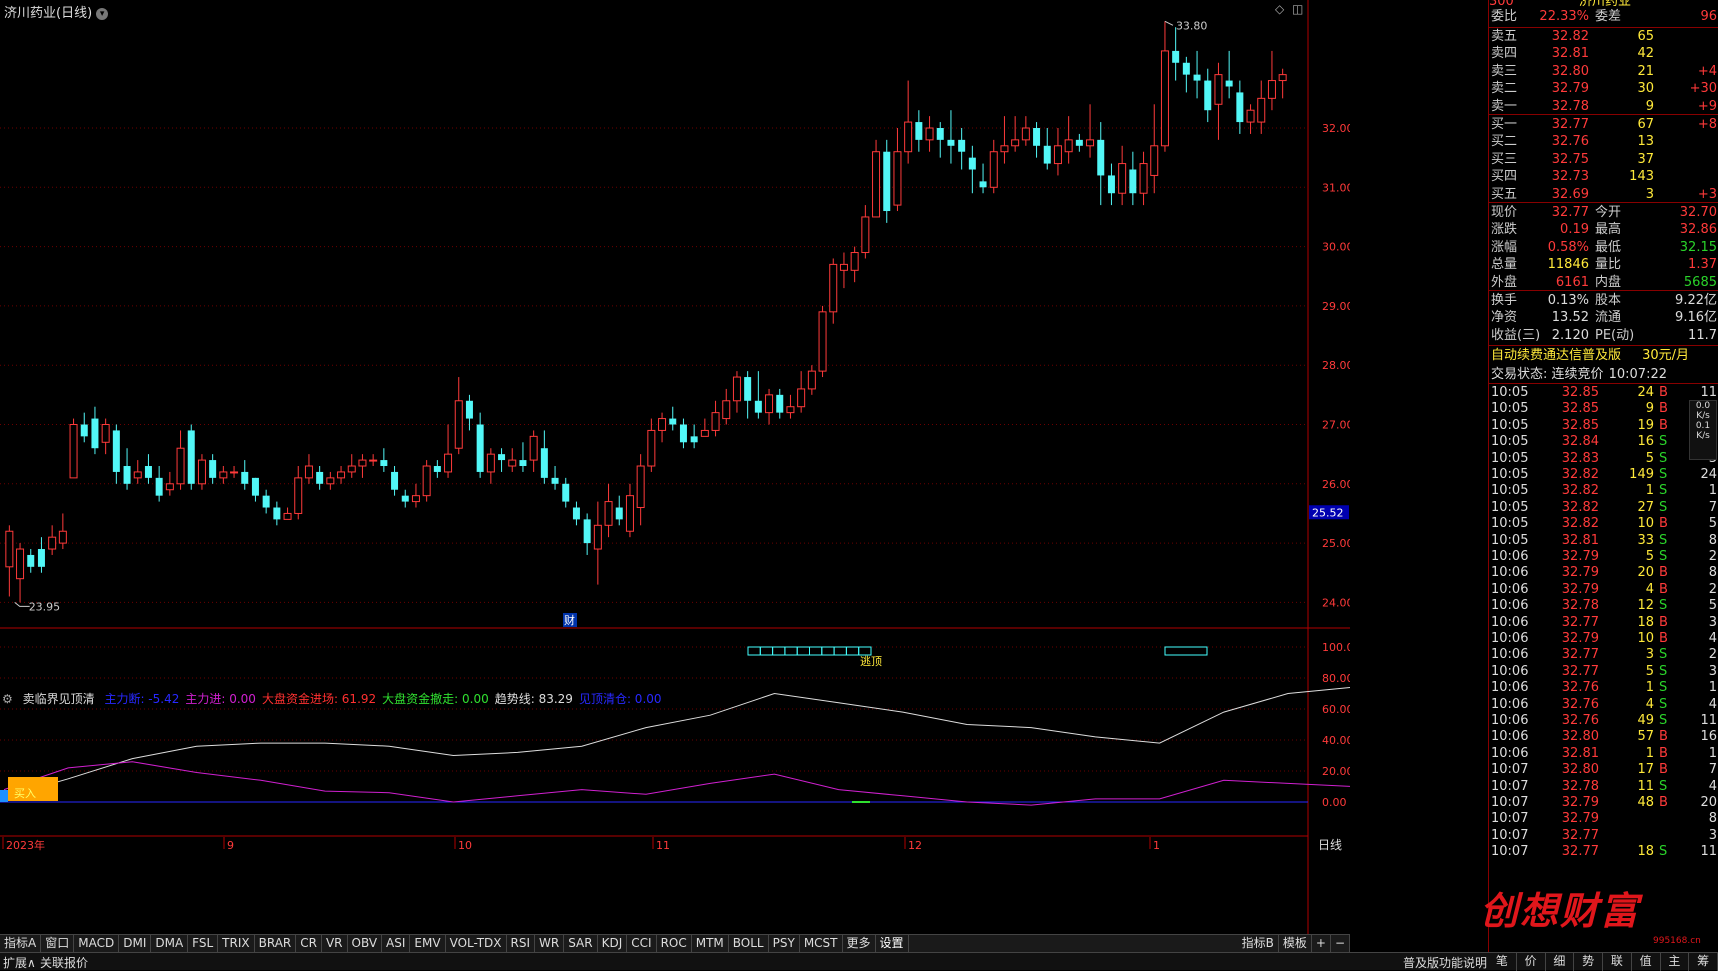  What do you see at coordinates (64, 962) in the screenshot?
I see `related-quote-button: 关联报价` at bounding box center [64, 962].